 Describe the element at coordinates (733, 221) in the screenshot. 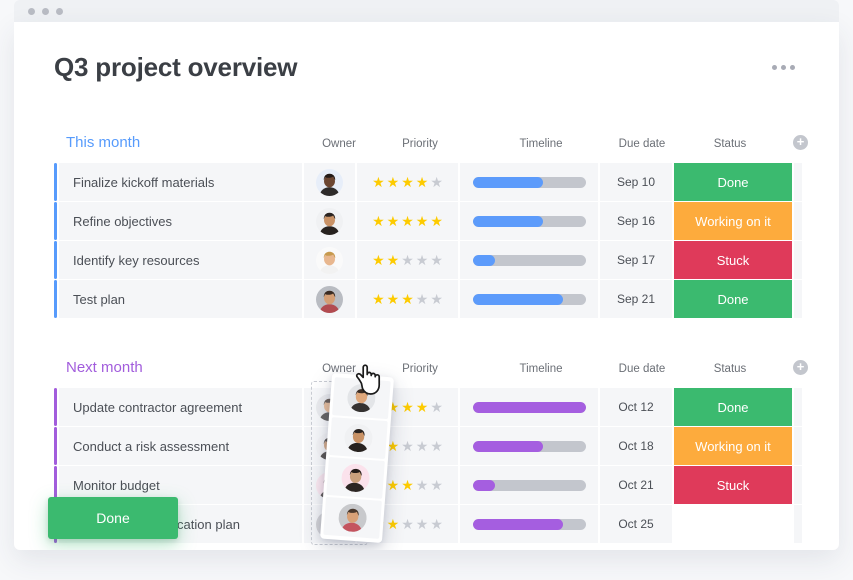

I see `row-status-cell: Working on it` at that location.